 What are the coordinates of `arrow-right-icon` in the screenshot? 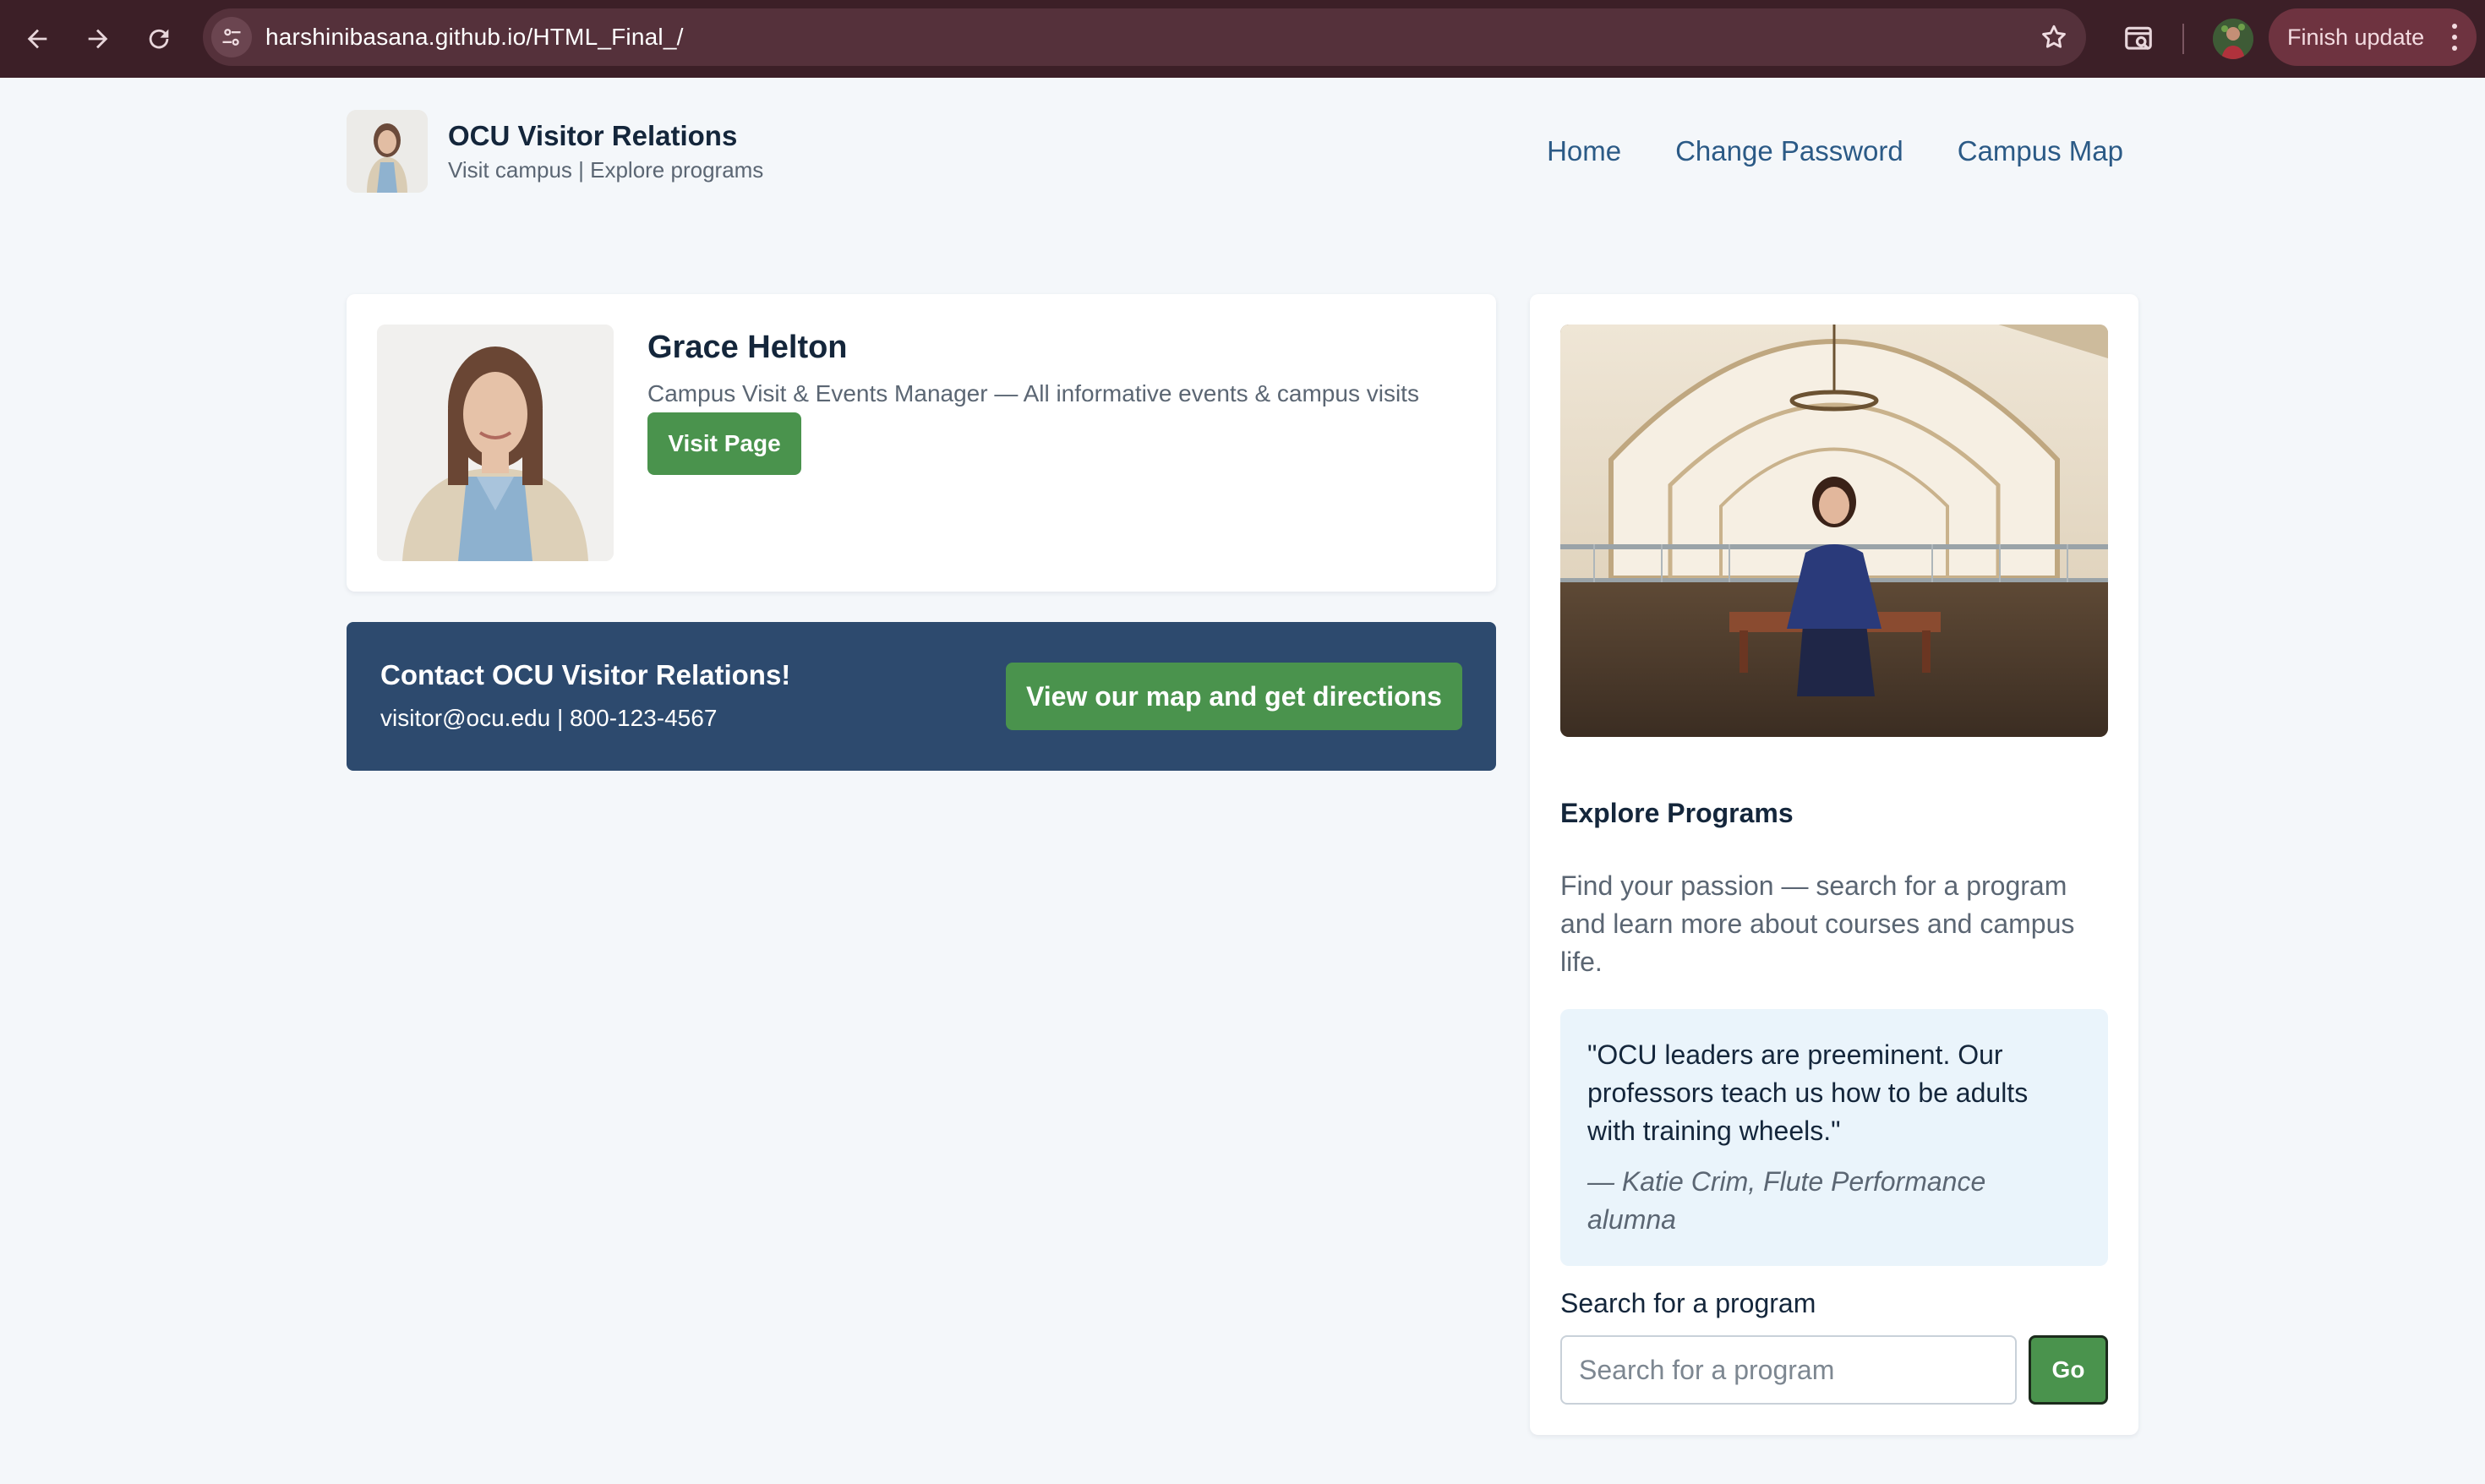 It's located at (98, 39).